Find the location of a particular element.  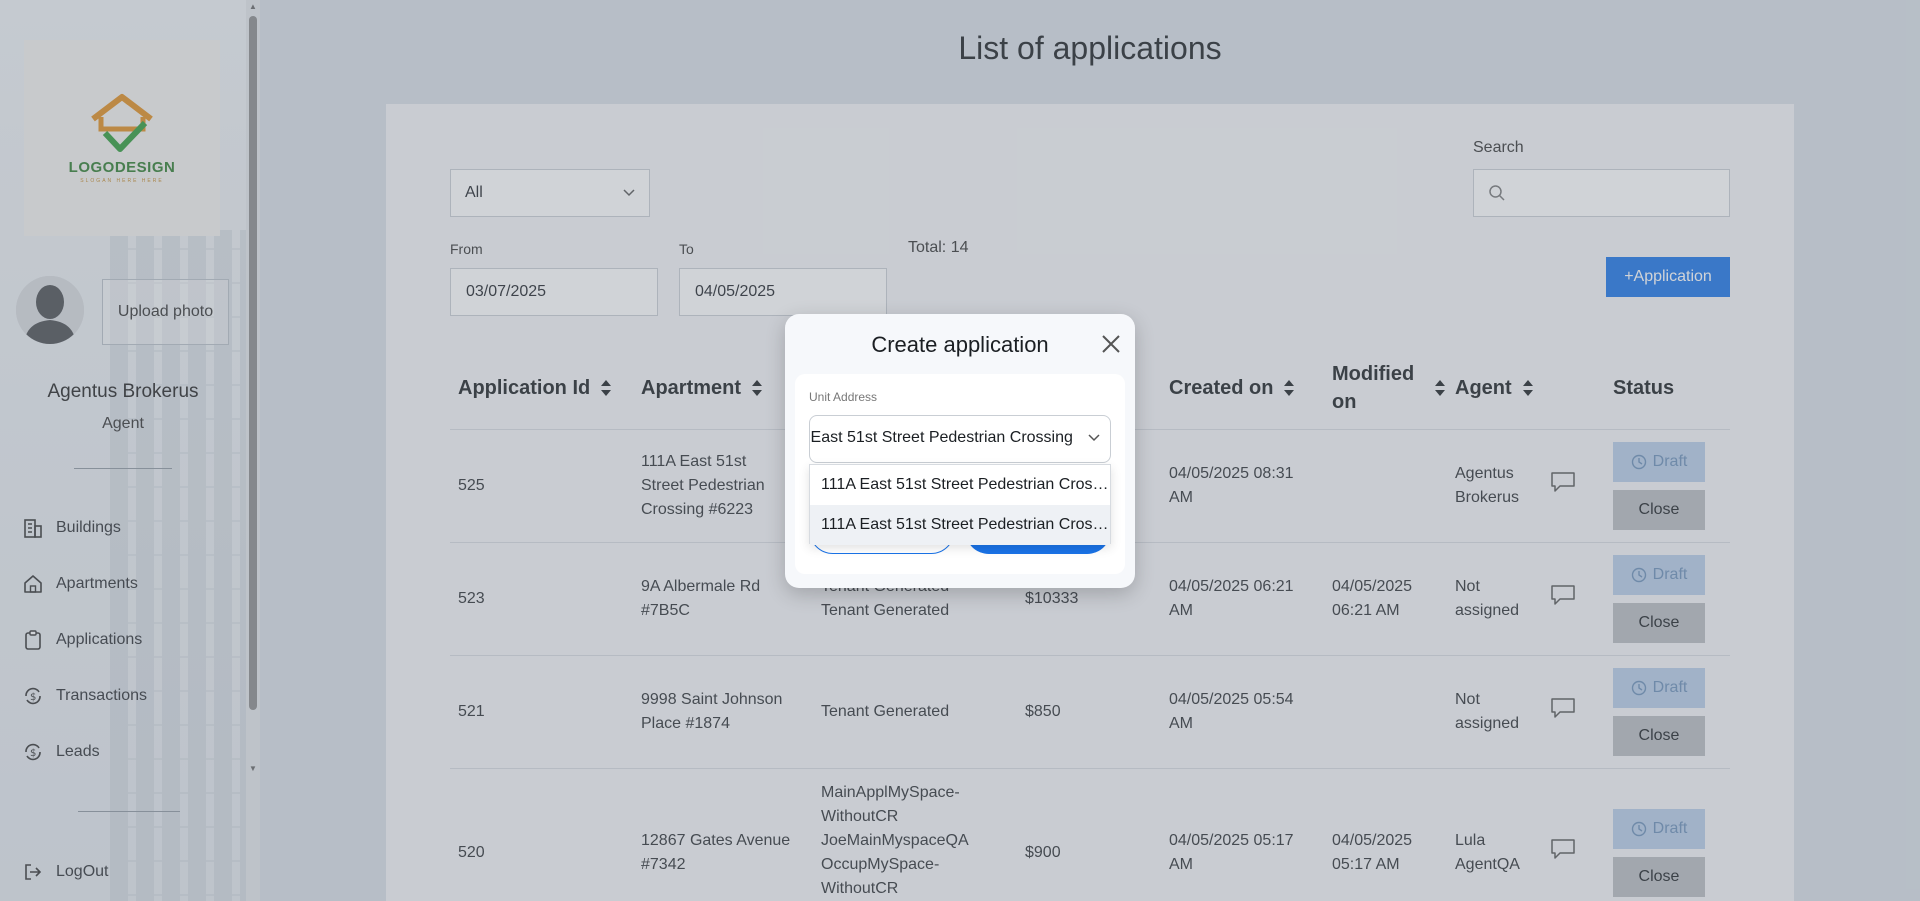

modal-title: Create application is located at coordinates (960, 344).